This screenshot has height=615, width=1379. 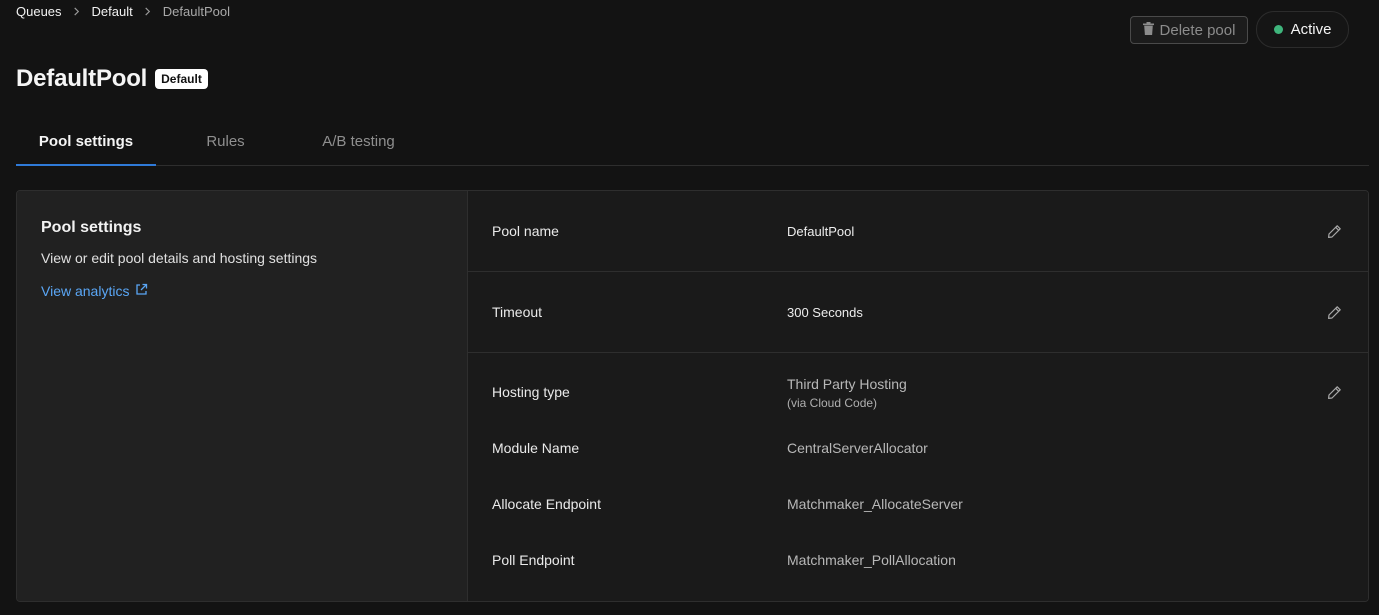 What do you see at coordinates (39, 11) in the screenshot?
I see `breadcrumb-queues: Queues` at bounding box center [39, 11].